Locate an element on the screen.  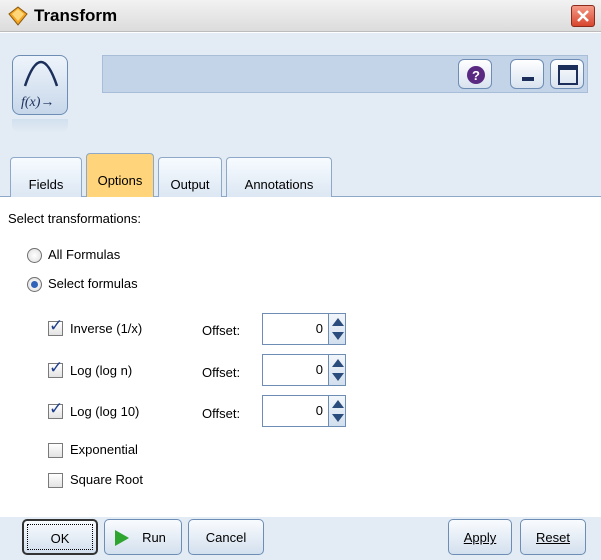
run-button: Run is located at coordinates (143, 537).